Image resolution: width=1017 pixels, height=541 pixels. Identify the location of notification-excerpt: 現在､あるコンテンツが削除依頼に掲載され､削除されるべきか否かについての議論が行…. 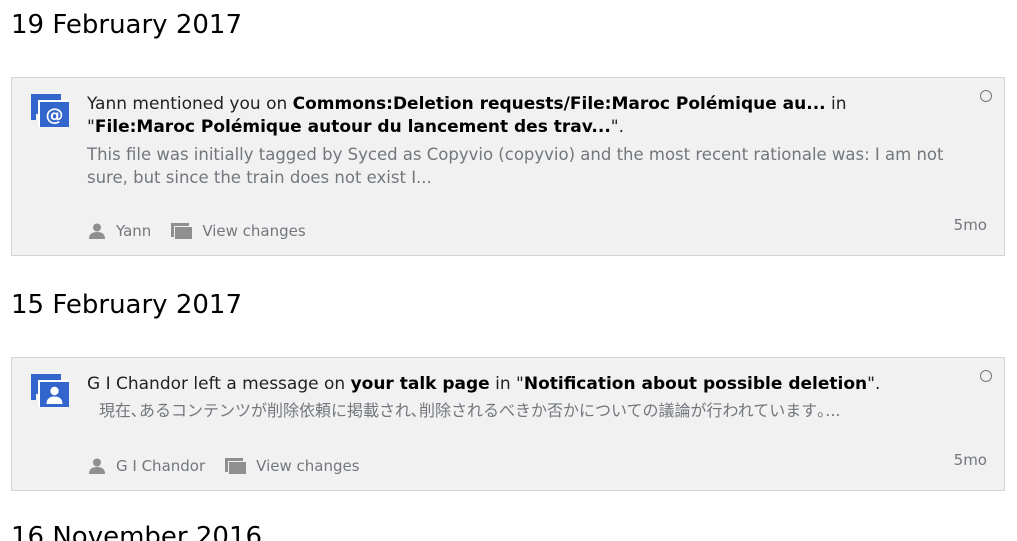
(470, 410).